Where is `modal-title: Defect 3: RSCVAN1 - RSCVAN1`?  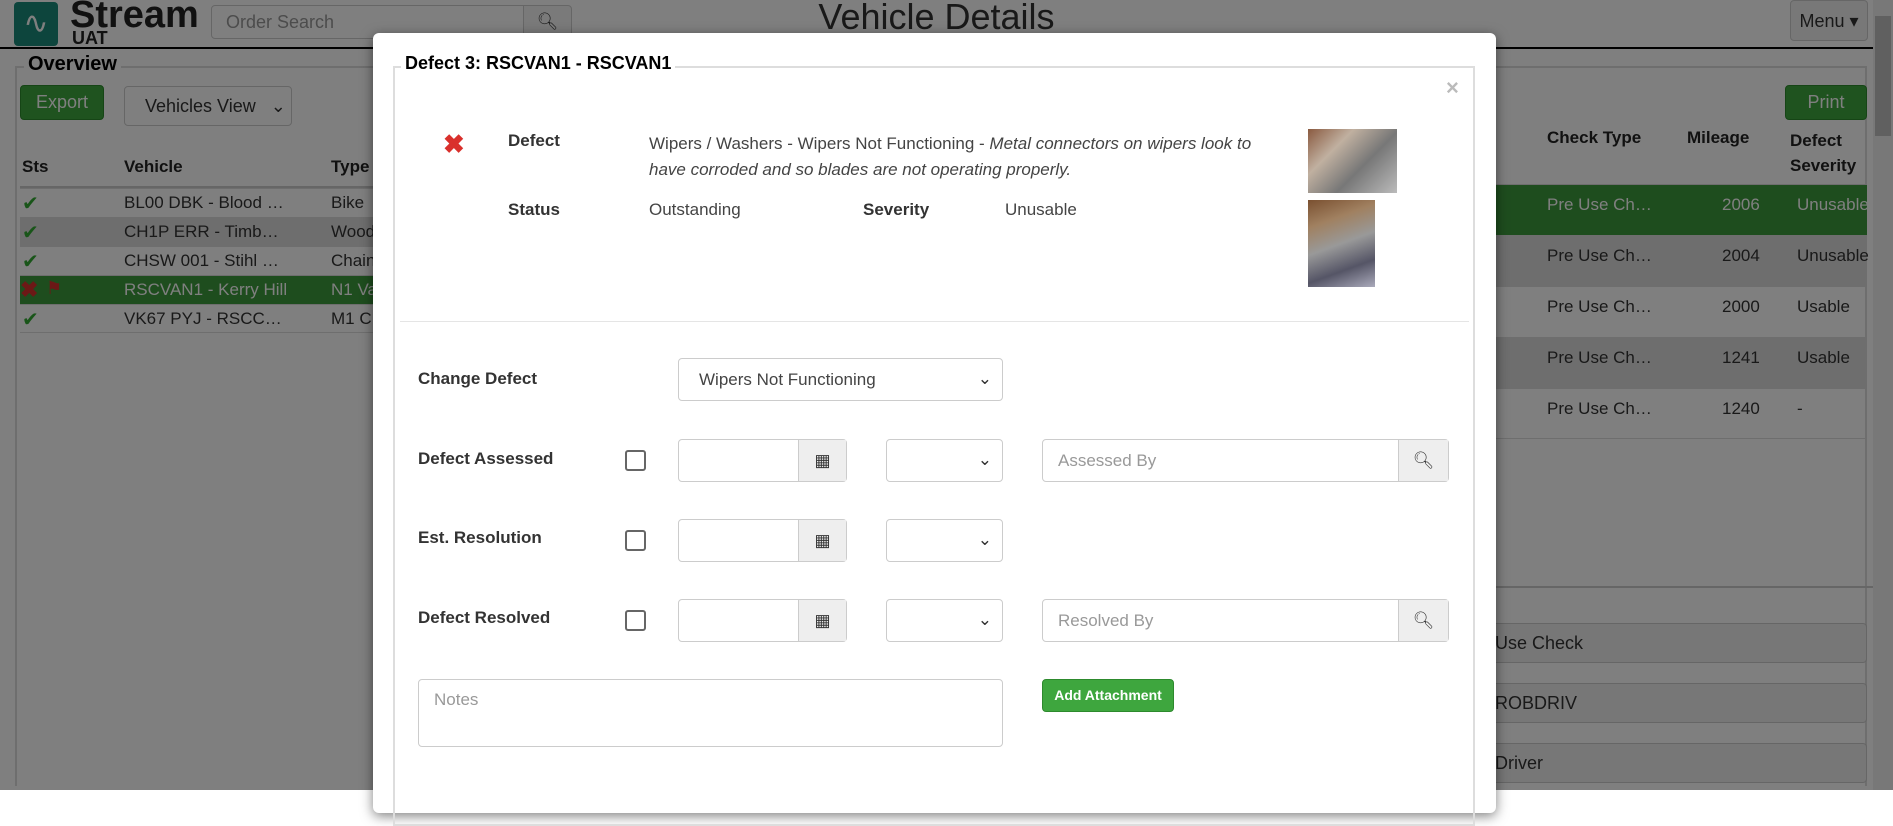
modal-title: Defect 3: RSCVAN1 - RSCVAN1 is located at coordinates (538, 63).